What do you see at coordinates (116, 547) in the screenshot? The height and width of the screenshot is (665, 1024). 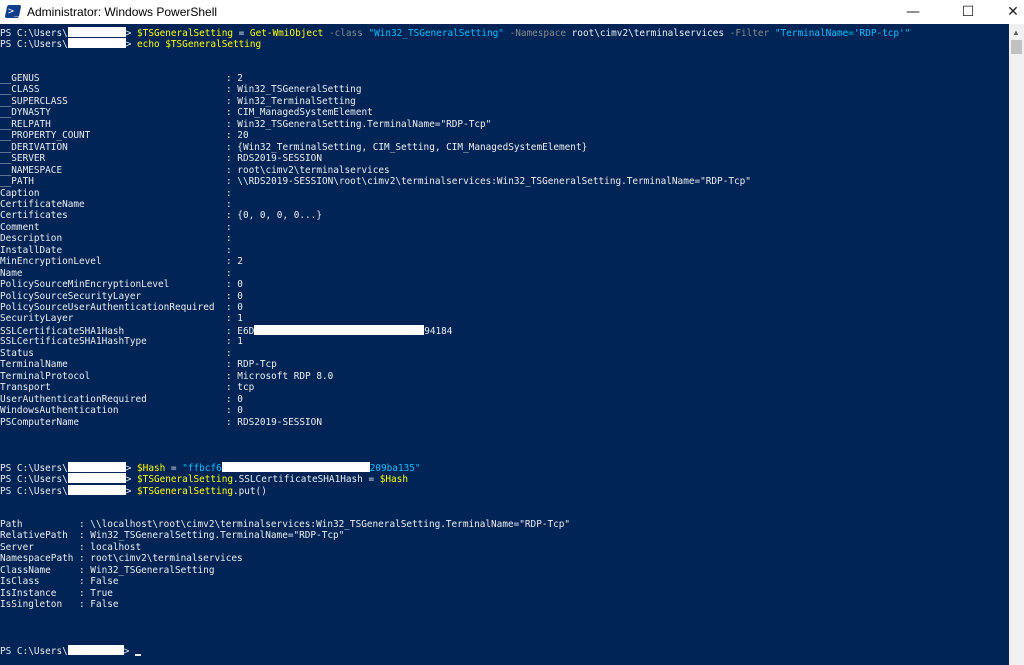 I see `result-value: localhost` at bounding box center [116, 547].